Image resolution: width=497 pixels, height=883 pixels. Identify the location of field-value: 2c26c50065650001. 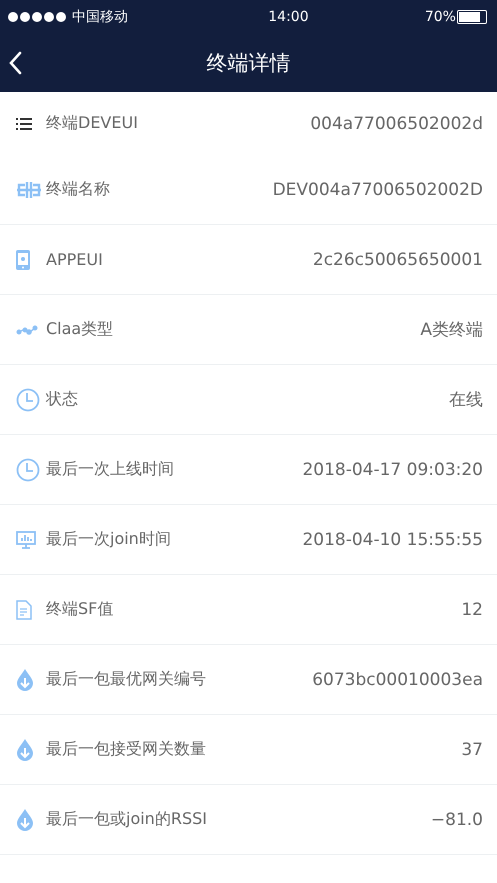
(397, 260).